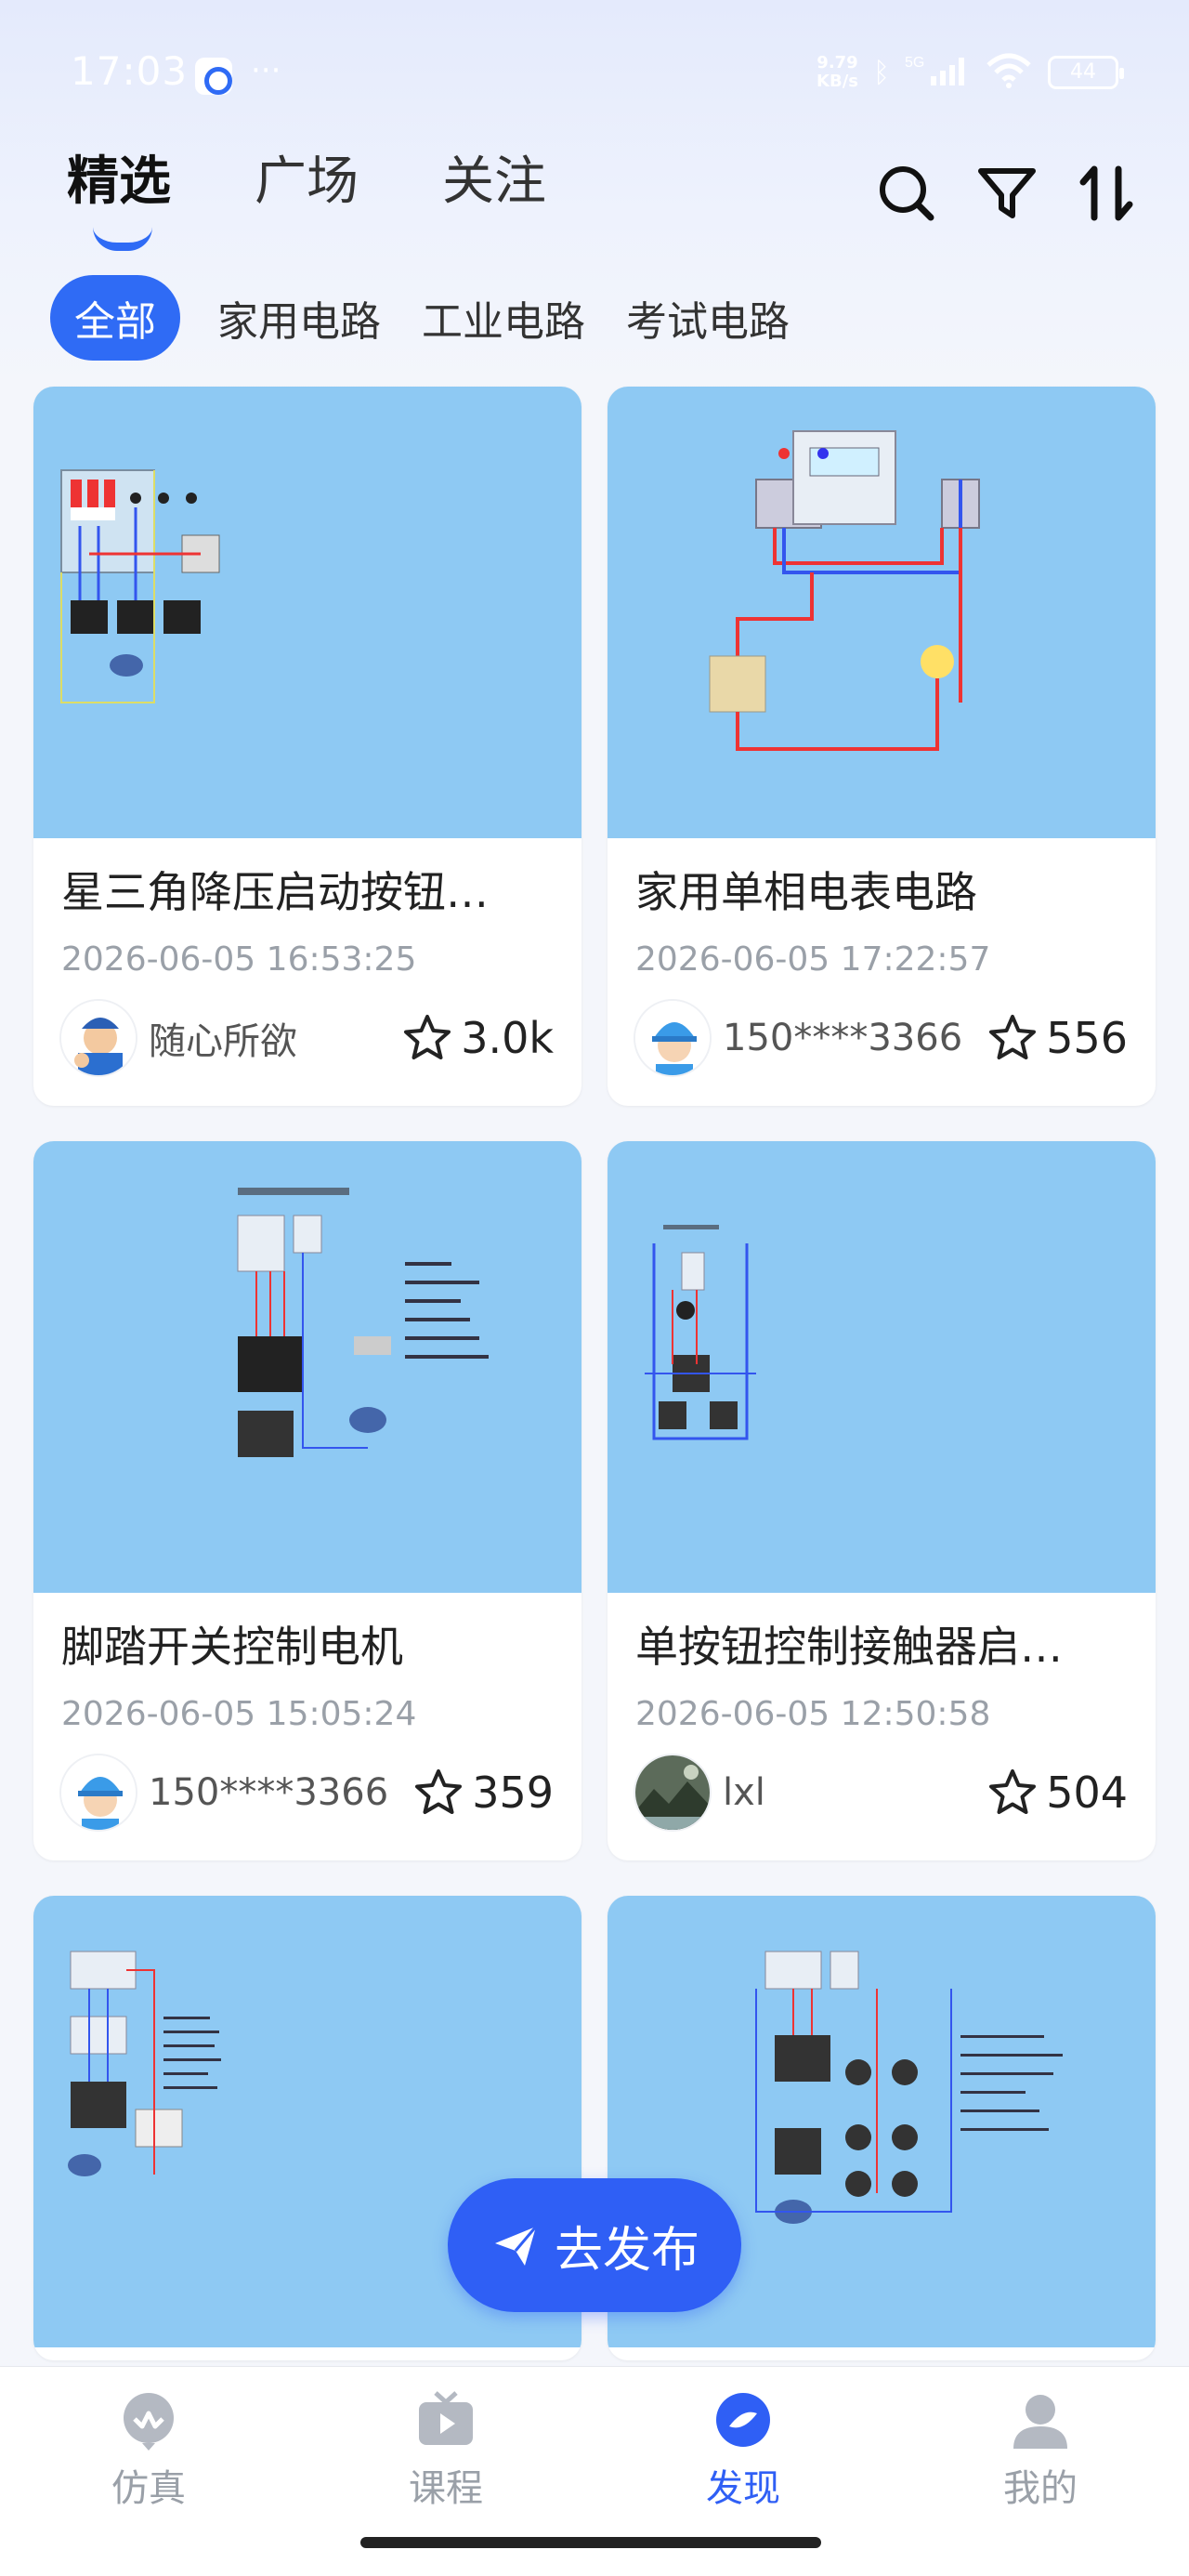 The image size is (1189, 2576). I want to click on more-notifications-icon: ···, so click(266, 70).